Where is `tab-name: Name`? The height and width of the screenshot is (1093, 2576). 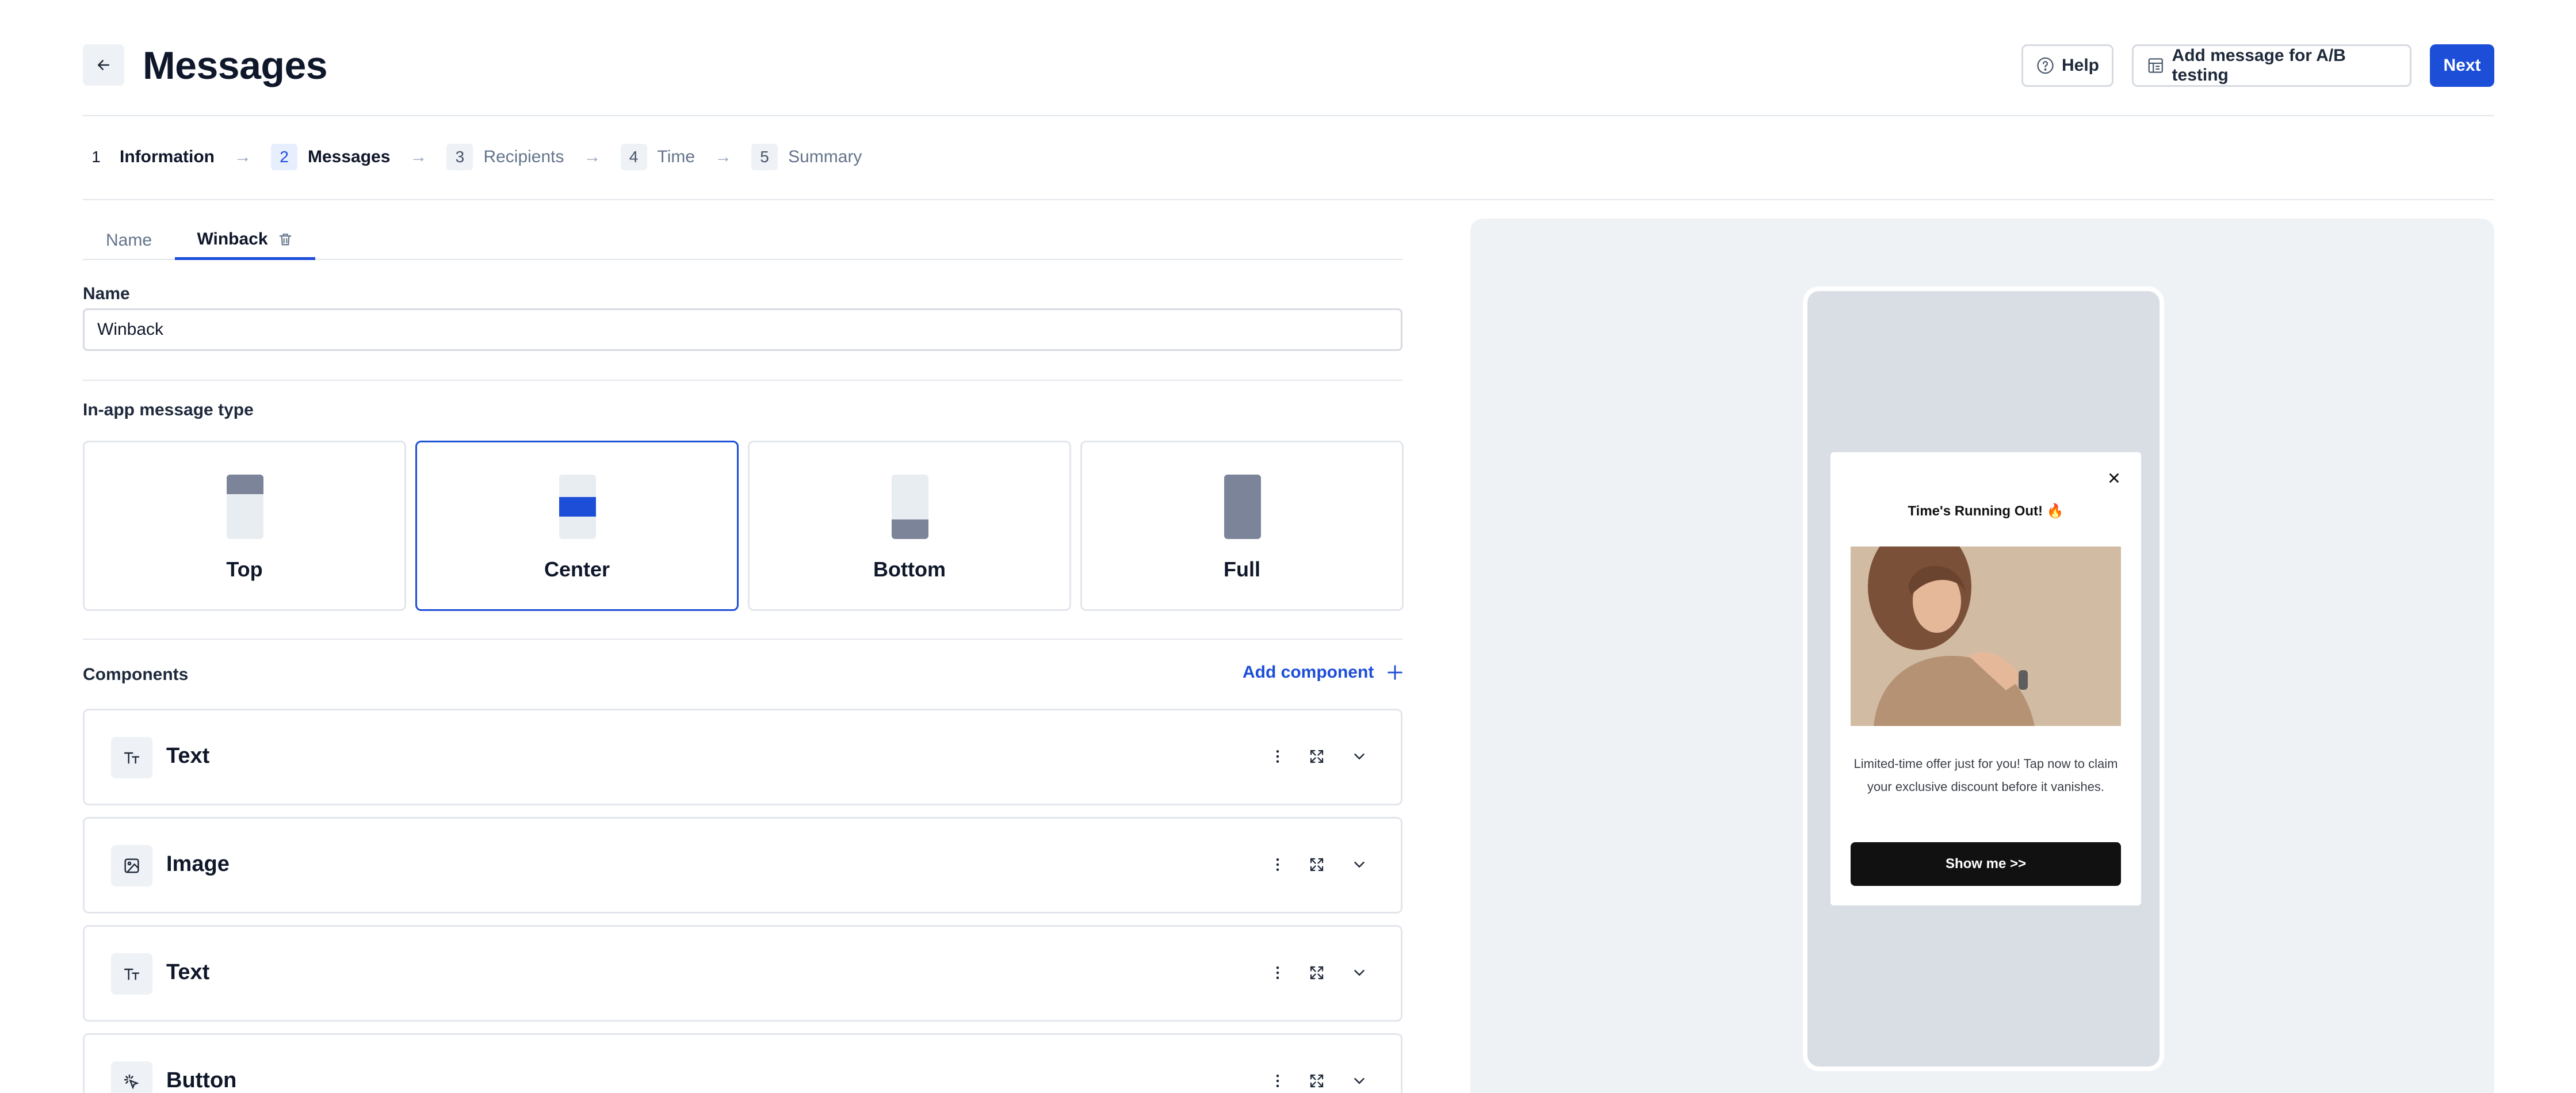 tab-name: Name is located at coordinates (129, 240).